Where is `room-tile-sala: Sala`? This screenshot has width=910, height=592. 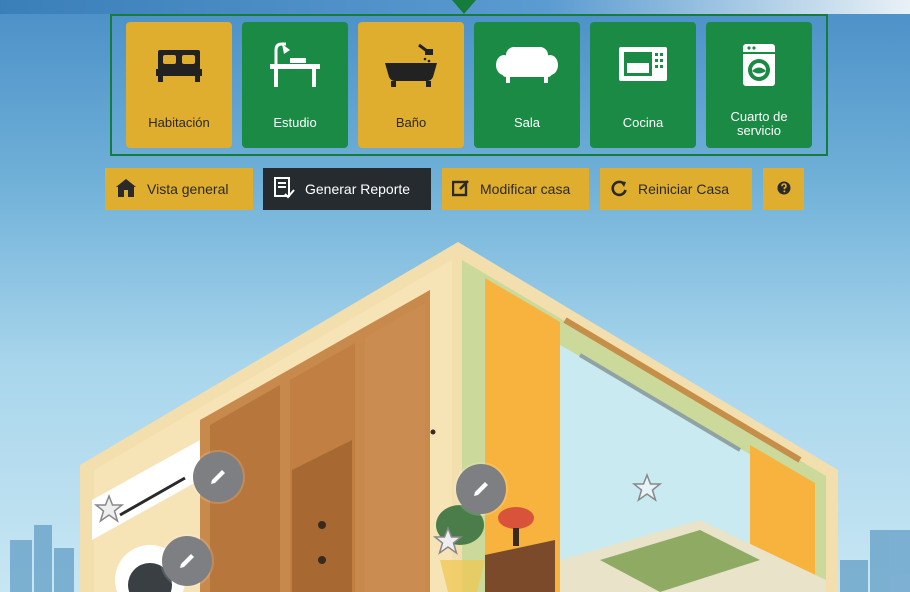 room-tile-sala: Sala is located at coordinates (527, 85).